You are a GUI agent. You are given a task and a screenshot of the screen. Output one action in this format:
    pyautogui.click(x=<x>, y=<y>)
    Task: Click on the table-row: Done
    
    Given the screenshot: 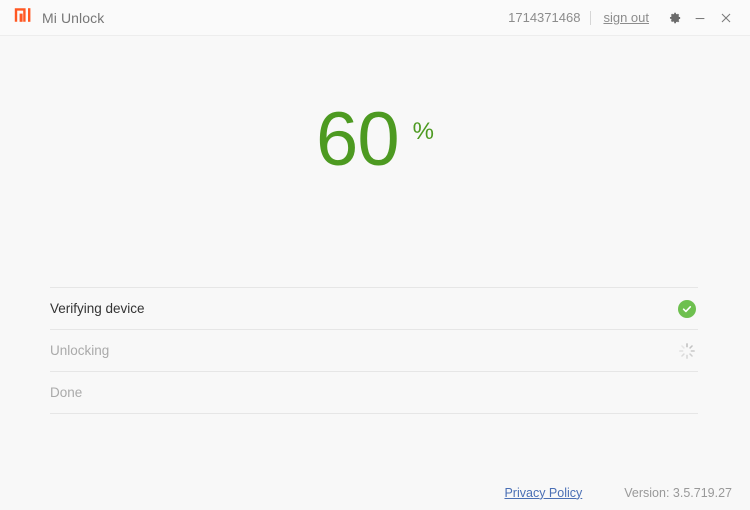 What is the action you would take?
    pyautogui.click(x=374, y=393)
    